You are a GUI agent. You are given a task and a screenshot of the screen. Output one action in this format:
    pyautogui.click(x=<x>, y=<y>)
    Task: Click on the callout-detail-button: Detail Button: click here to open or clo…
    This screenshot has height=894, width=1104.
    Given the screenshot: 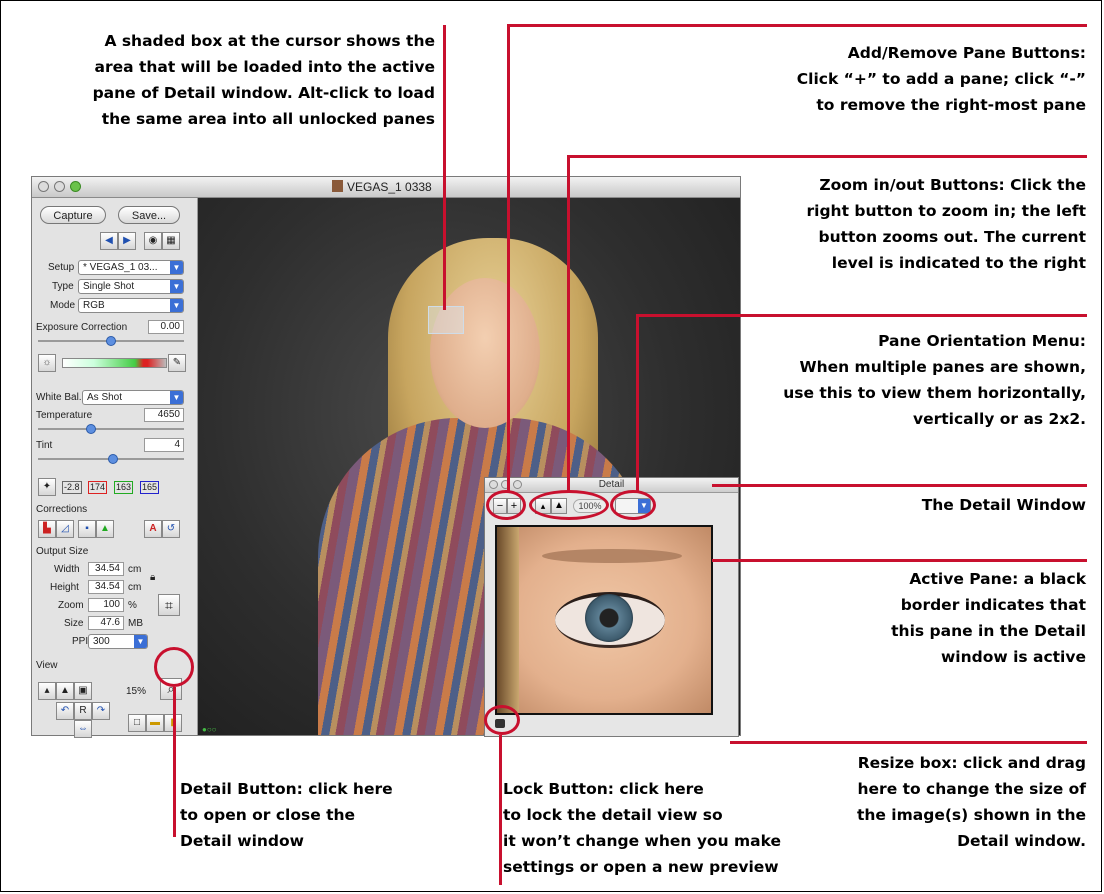 What is the action you would take?
    pyautogui.click(x=286, y=815)
    